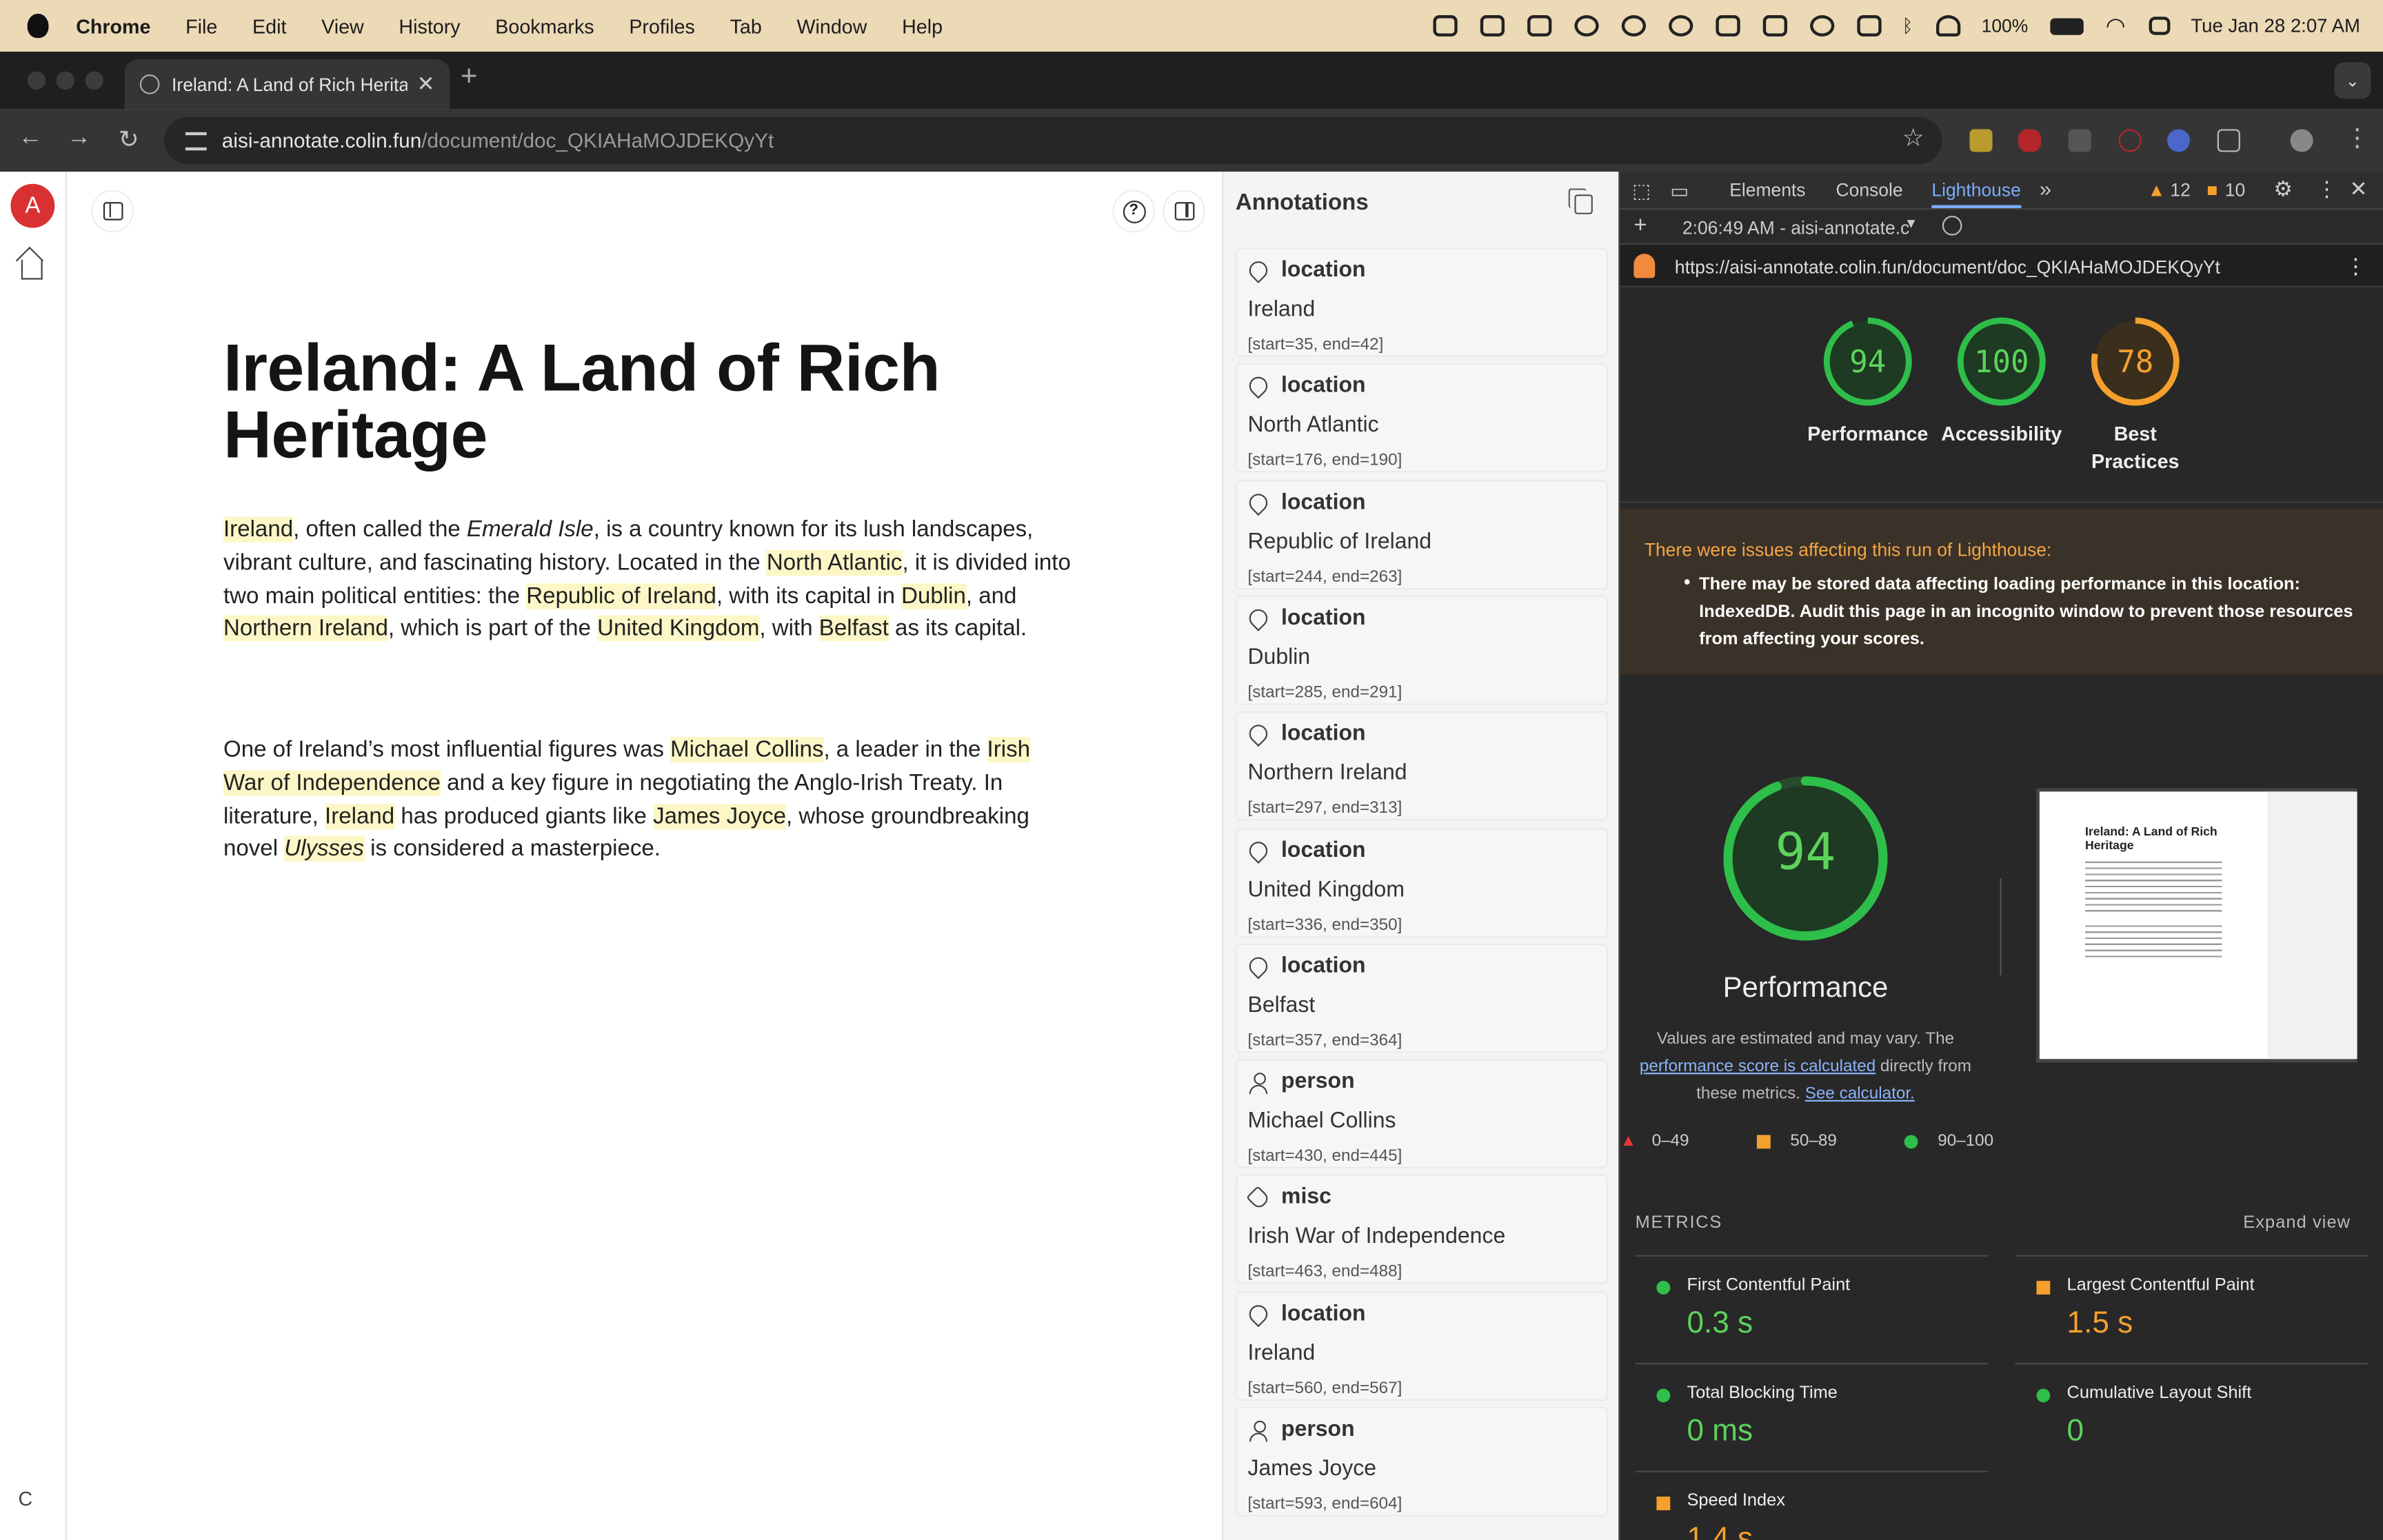  What do you see at coordinates (2283, 189) in the screenshot?
I see `settings-gear-icon: ⚙` at bounding box center [2283, 189].